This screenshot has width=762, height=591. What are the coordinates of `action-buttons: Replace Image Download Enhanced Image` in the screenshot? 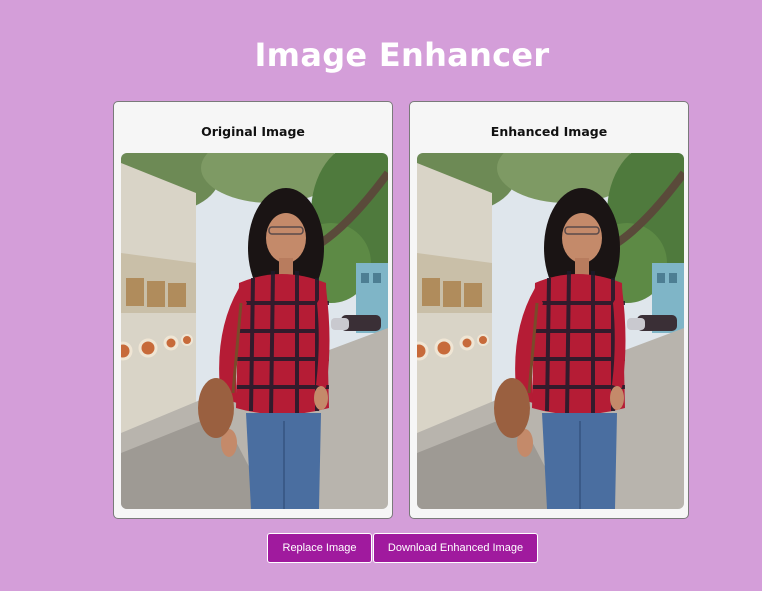 It's located at (402, 548).